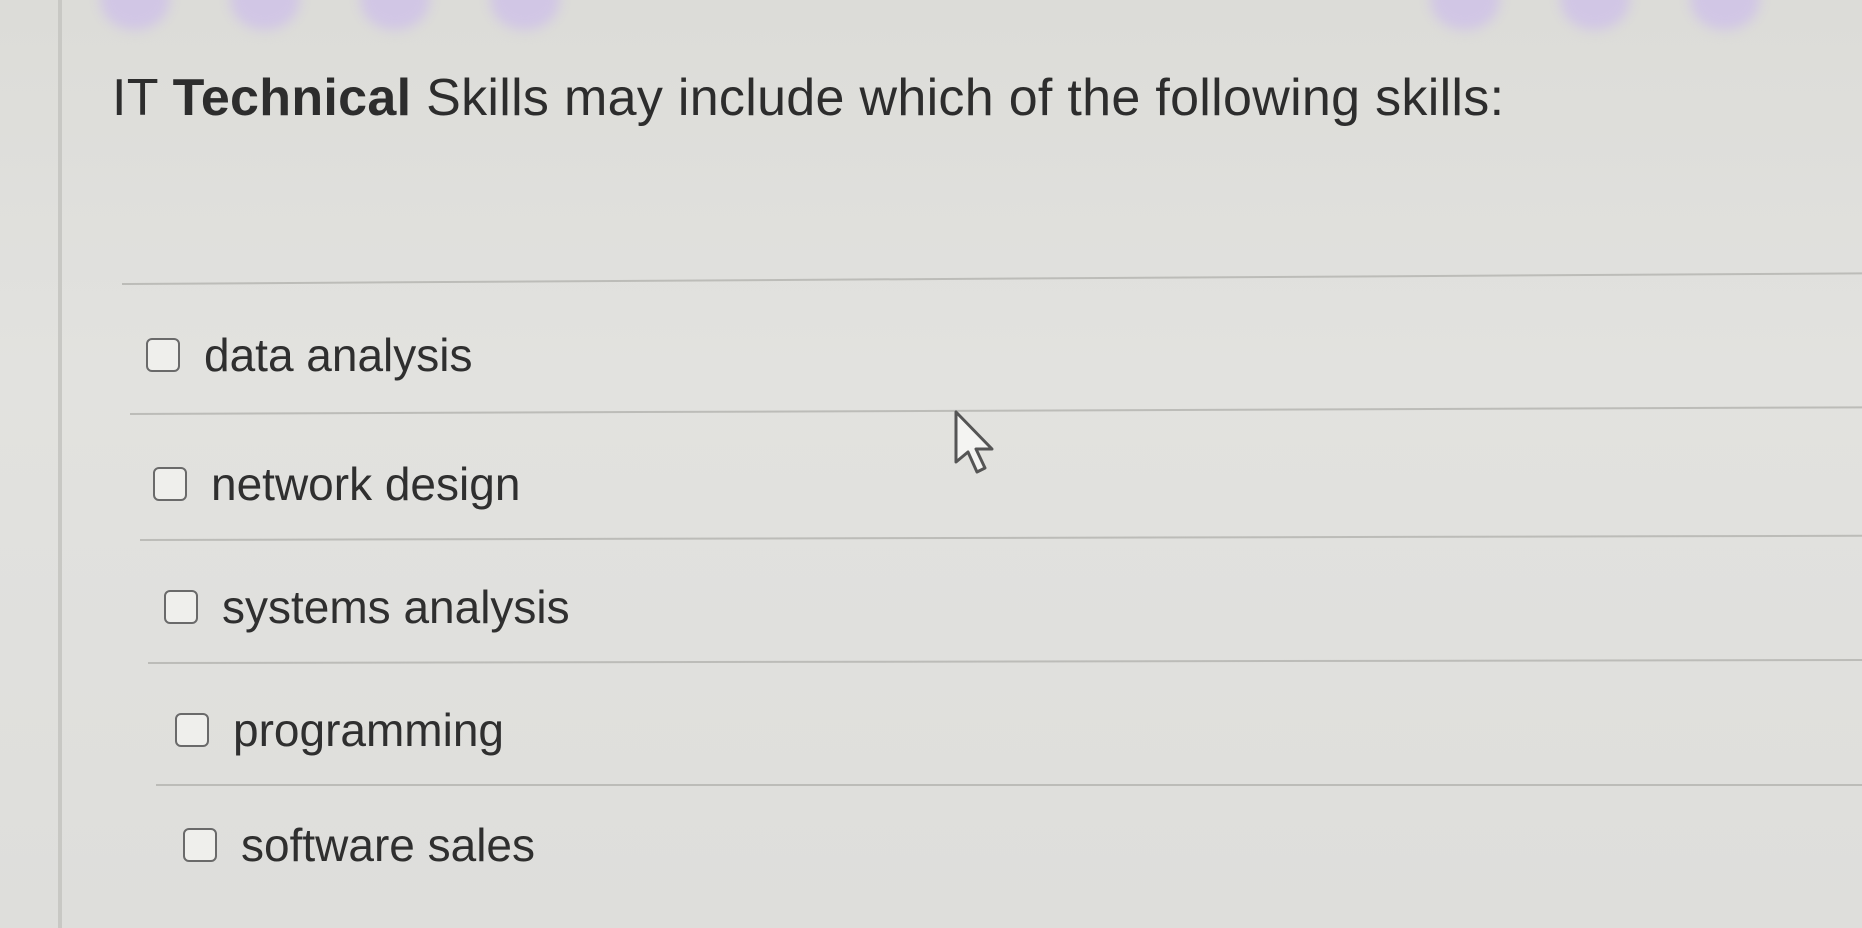 The image size is (1862, 928). What do you see at coordinates (292, 98) in the screenshot?
I see `question-emphasis: Technical` at bounding box center [292, 98].